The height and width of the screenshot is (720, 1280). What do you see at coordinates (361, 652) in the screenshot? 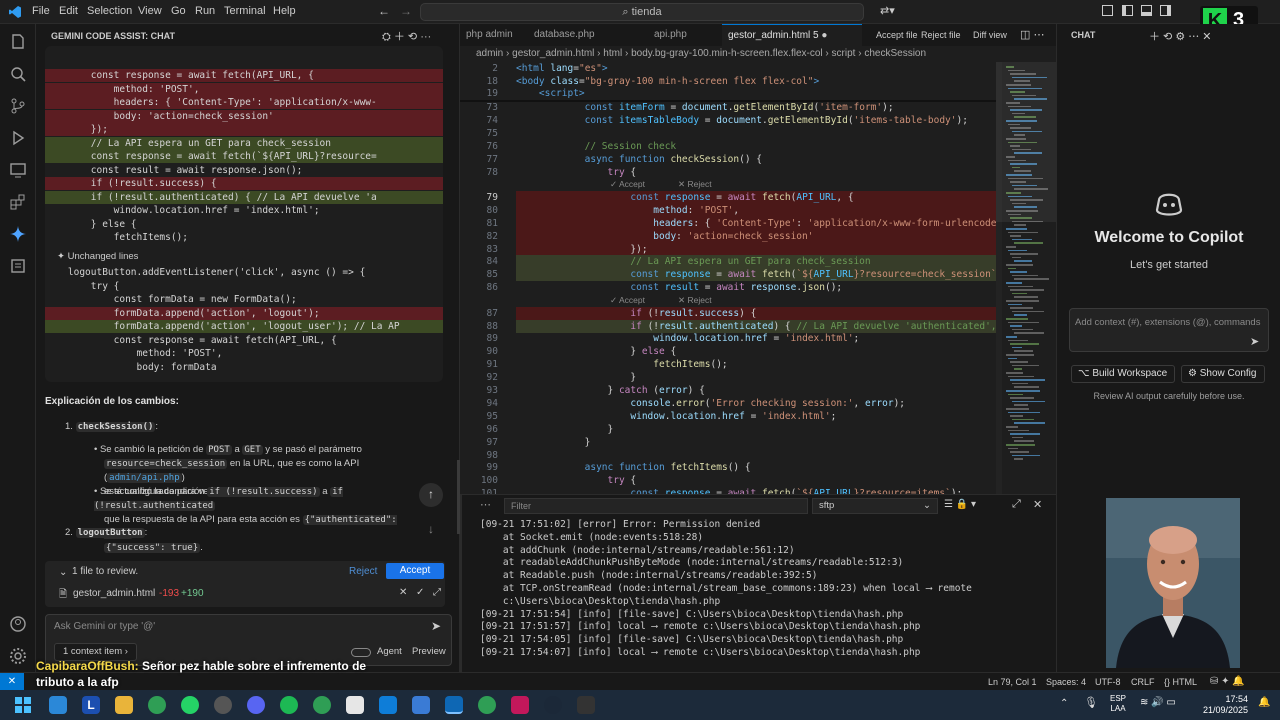
I see `agent-toggle` at bounding box center [361, 652].